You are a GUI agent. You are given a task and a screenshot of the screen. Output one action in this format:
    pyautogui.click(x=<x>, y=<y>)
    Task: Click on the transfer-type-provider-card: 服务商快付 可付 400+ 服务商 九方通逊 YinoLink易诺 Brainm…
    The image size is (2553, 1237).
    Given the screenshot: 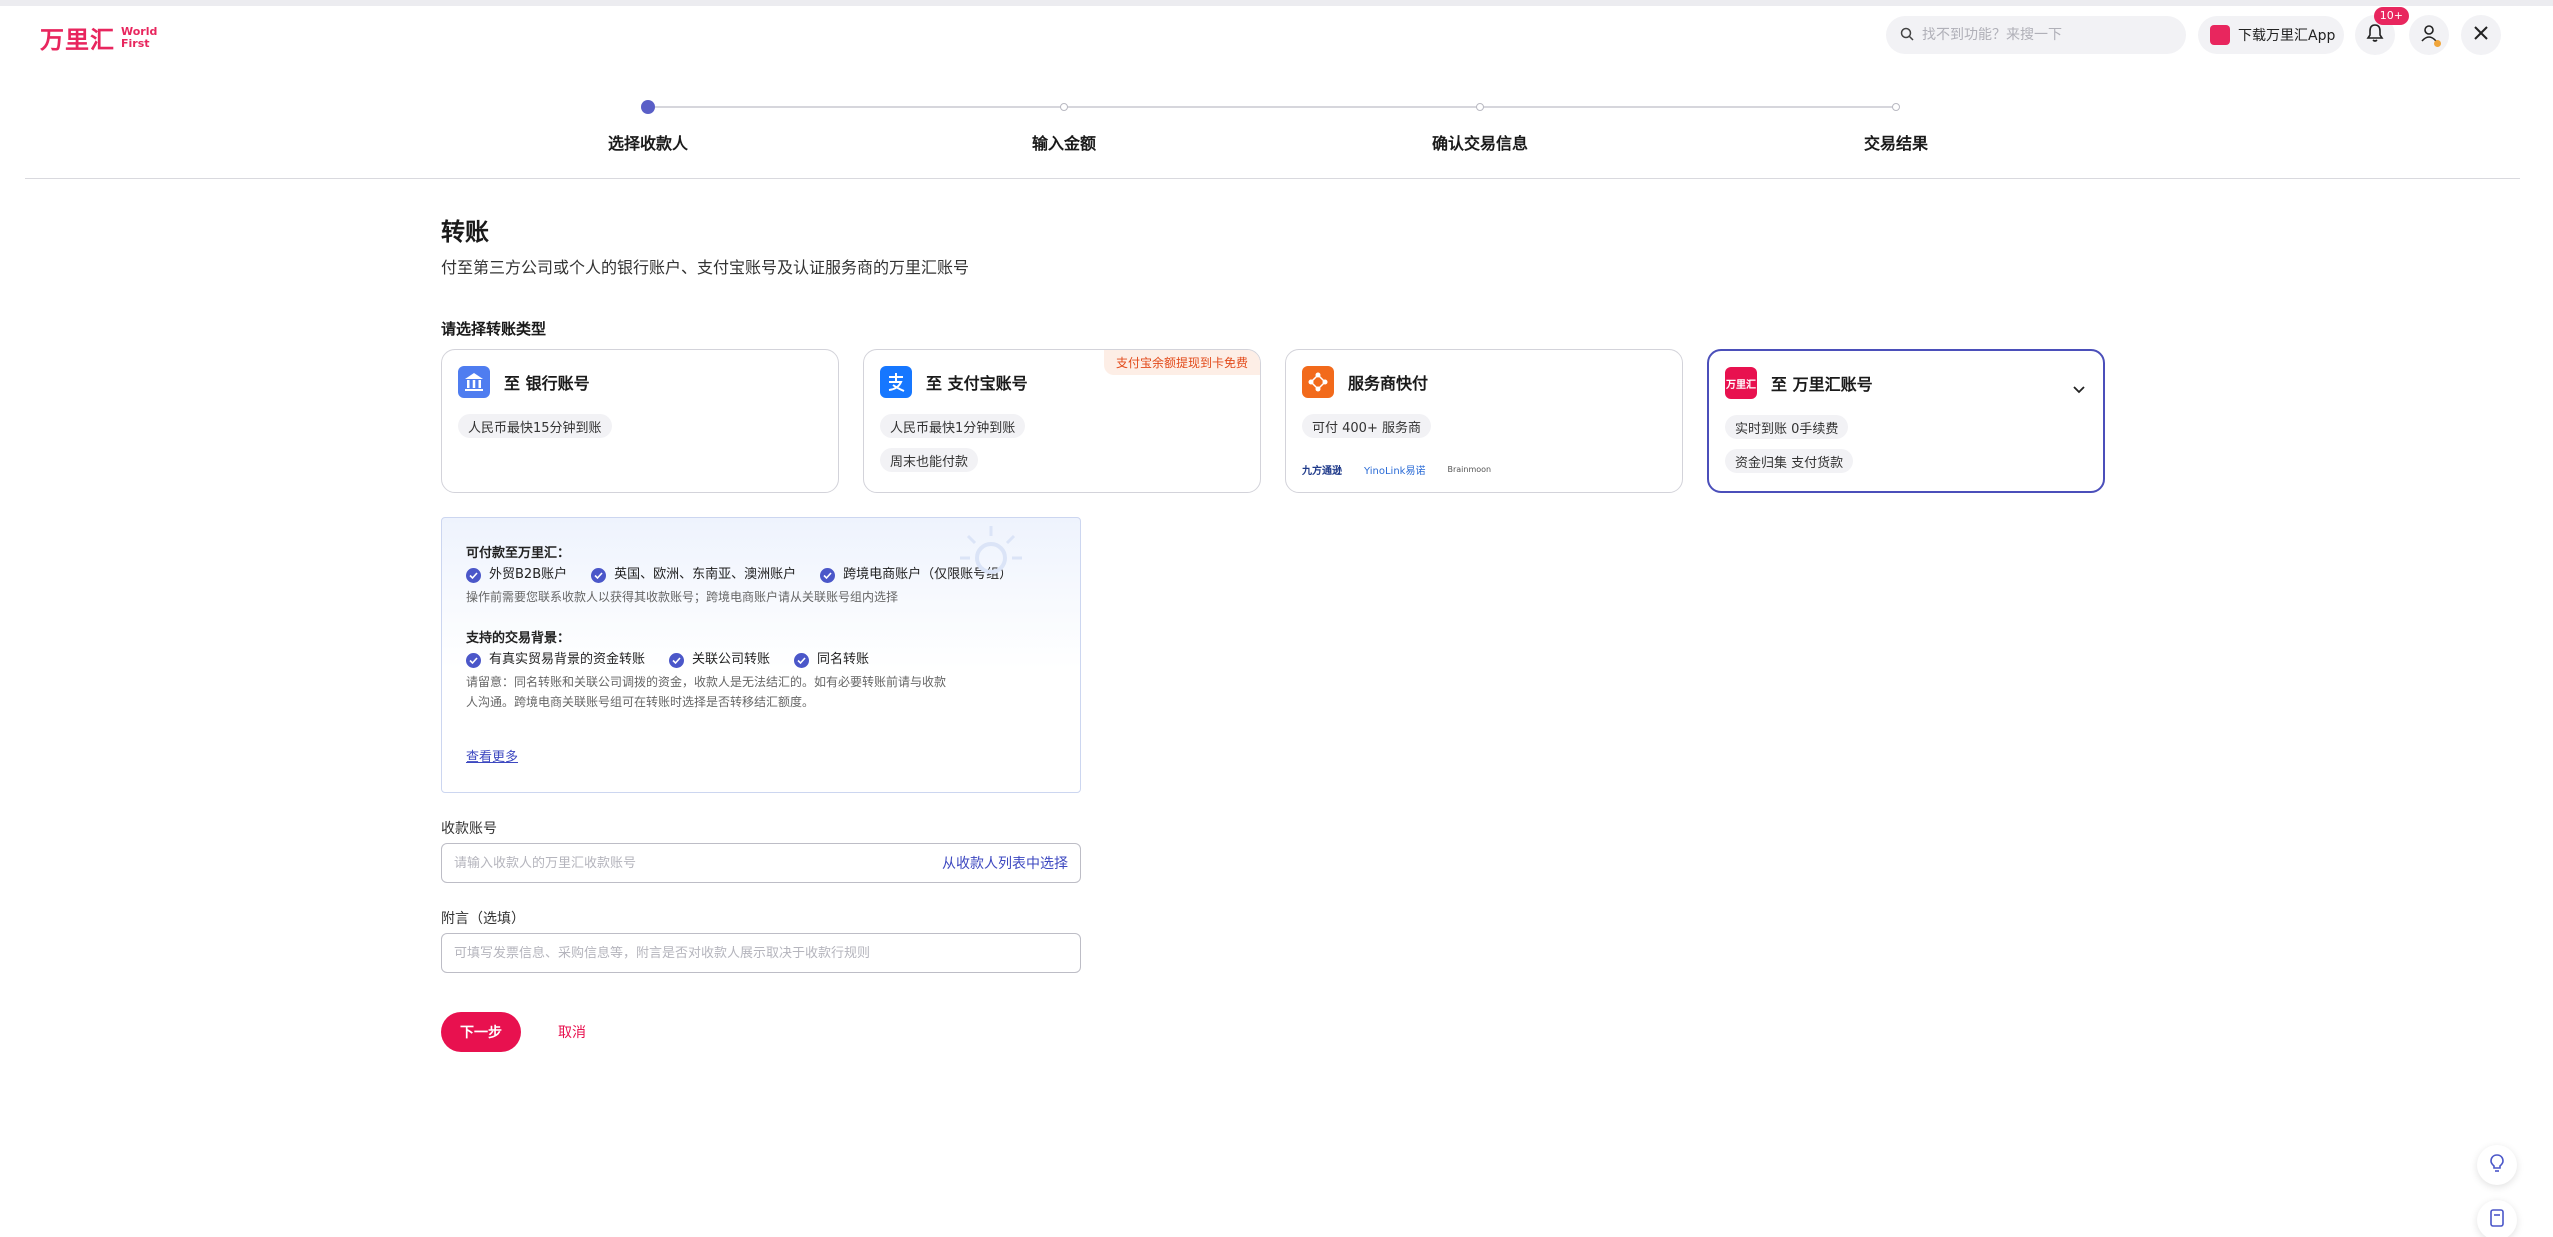 What is the action you would take?
    pyautogui.click(x=1484, y=421)
    